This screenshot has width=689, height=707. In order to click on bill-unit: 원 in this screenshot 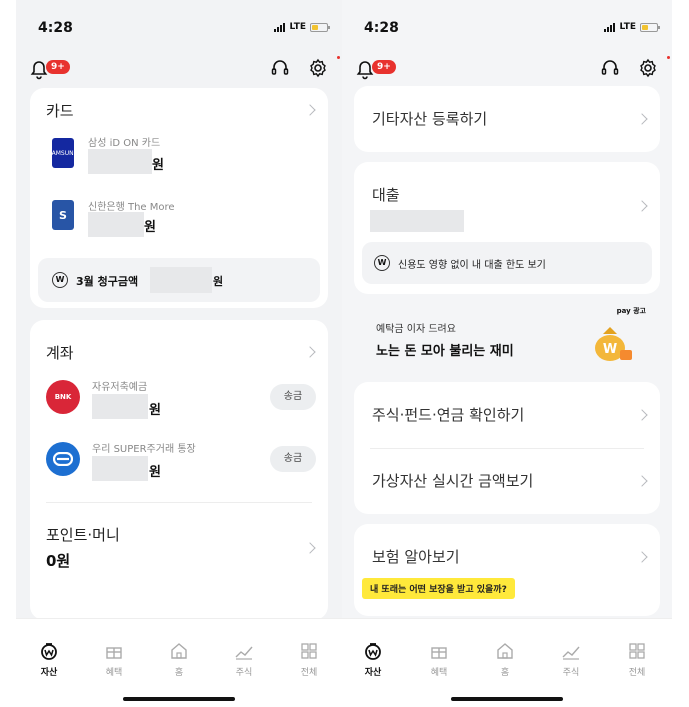, I will do `click(218, 281)`.